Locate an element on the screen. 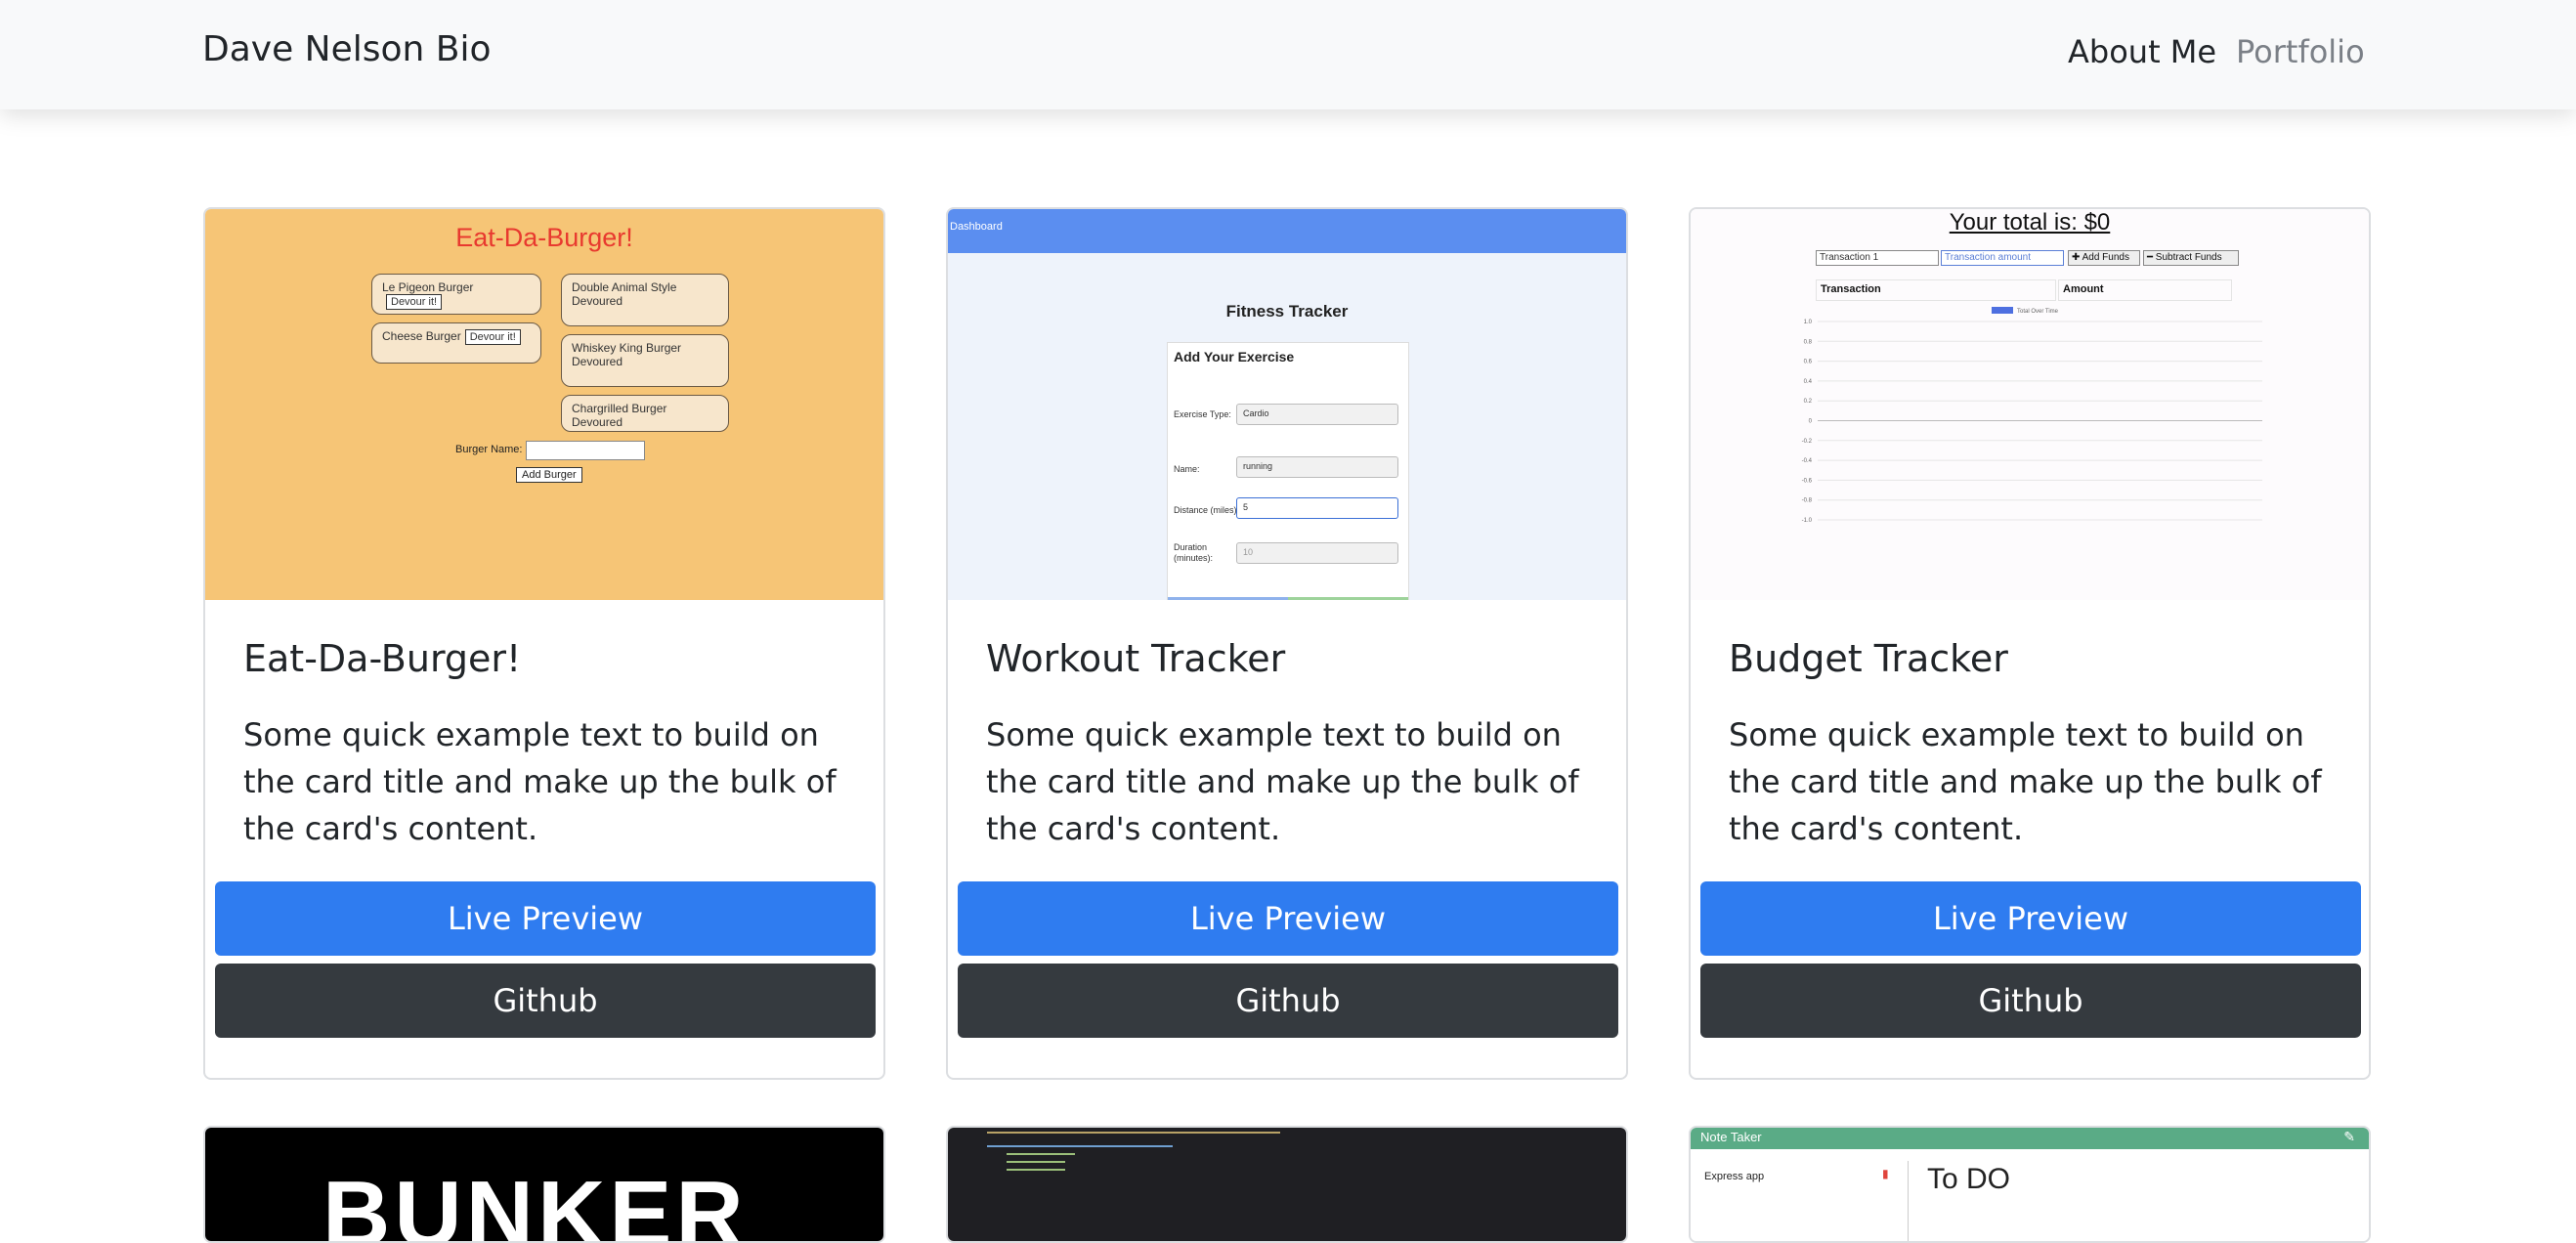 The width and height of the screenshot is (2576, 1243). project-thumbnail-code is located at coordinates (1287, 1185).